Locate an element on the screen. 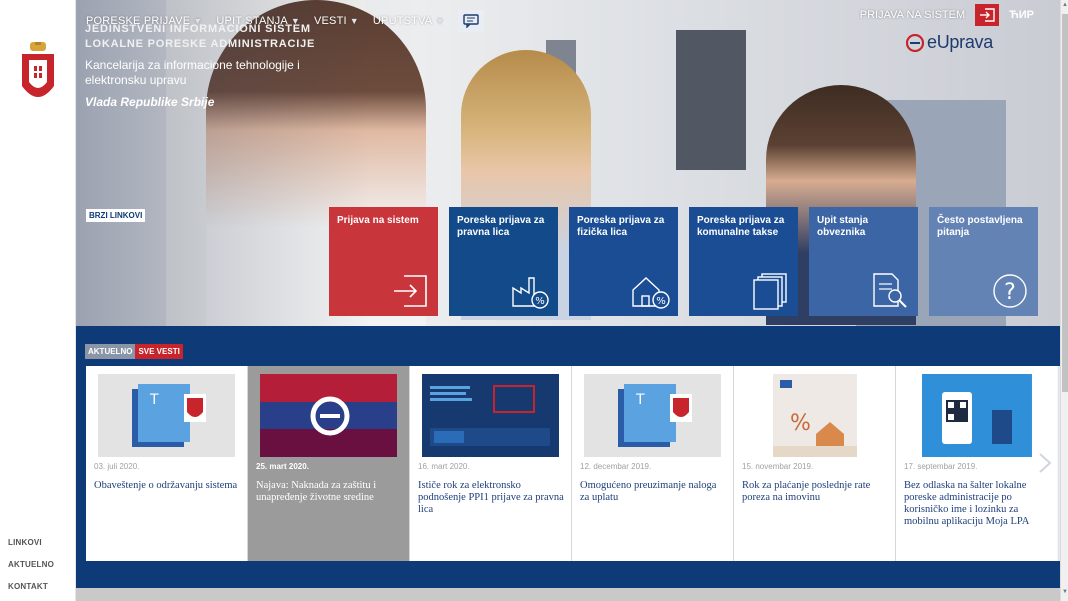  tile-communal-taxes: Poreska prijava za komunalne takse is located at coordinates (743, 261).